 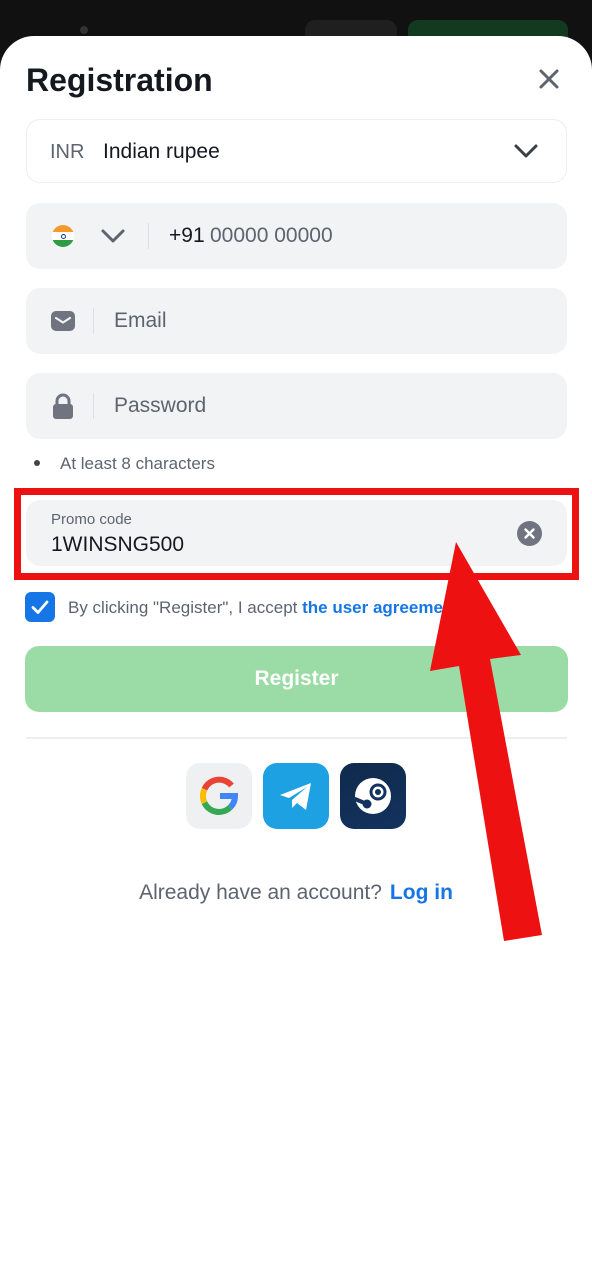 I want to click on promo-code-field: Promo code 1WINSNG500, so click(x=296, y=533).